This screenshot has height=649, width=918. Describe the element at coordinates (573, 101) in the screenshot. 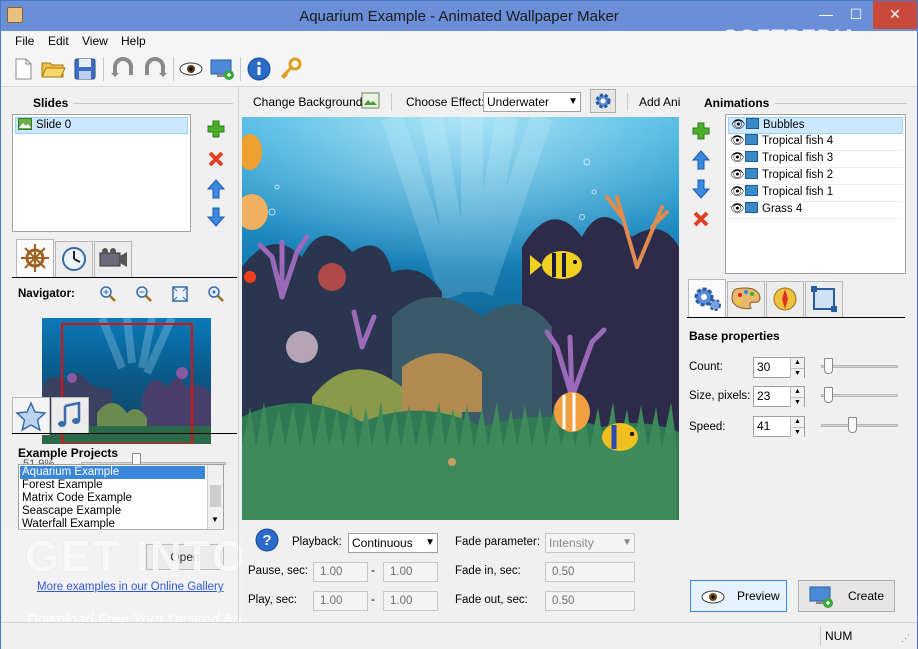

I see `chevron-down-icon: ▼` at that location.